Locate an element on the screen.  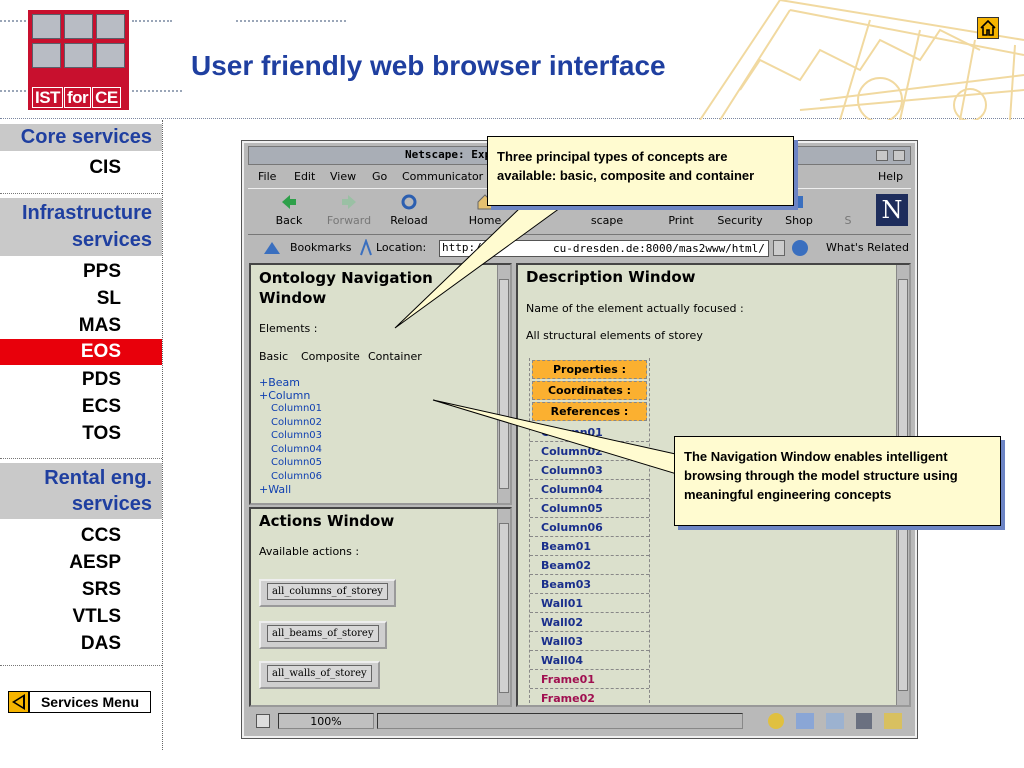
tree-leaf-item: Column01 is located at coordinates (290, 409).